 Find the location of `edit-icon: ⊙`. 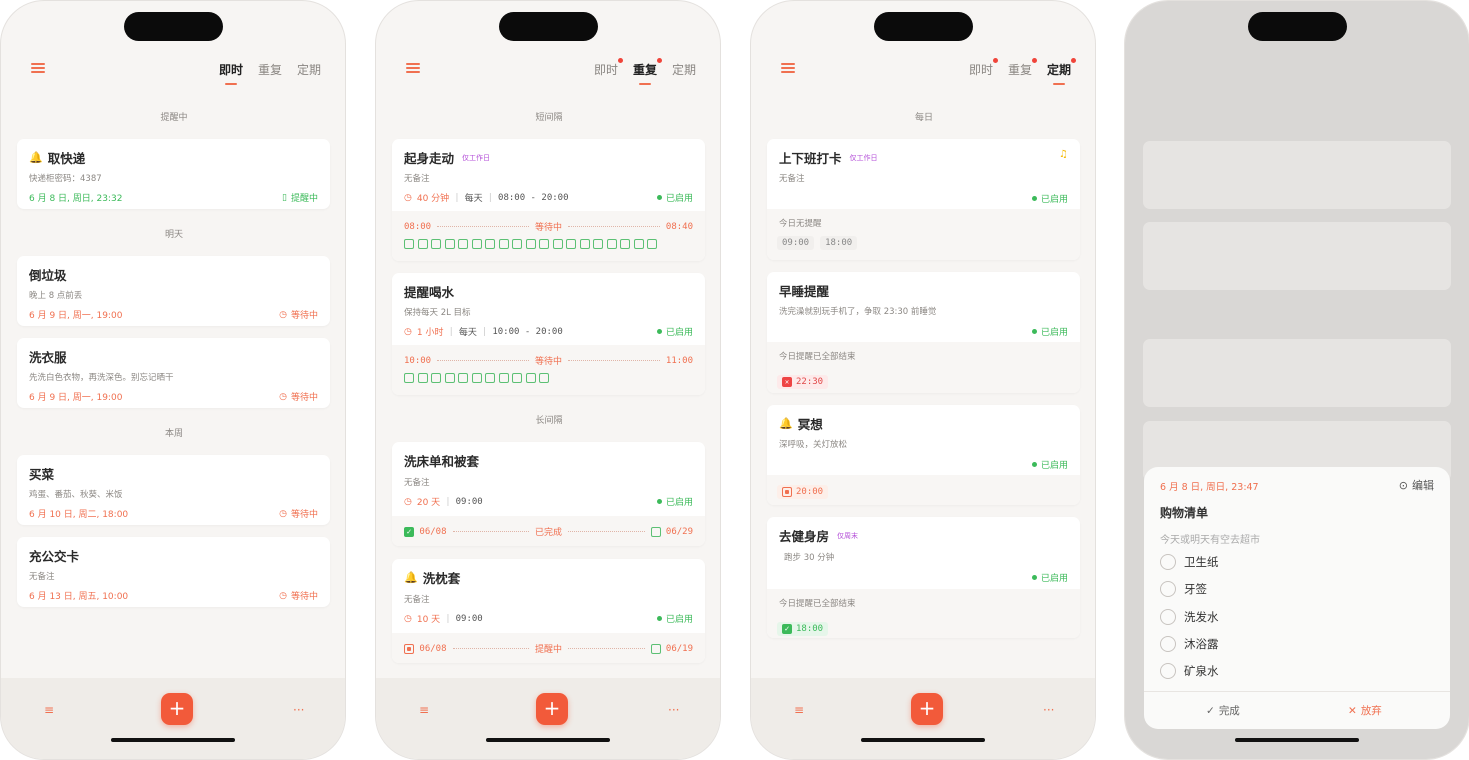

edit-icon: ⊙ is located at coordinates (1403, 485).